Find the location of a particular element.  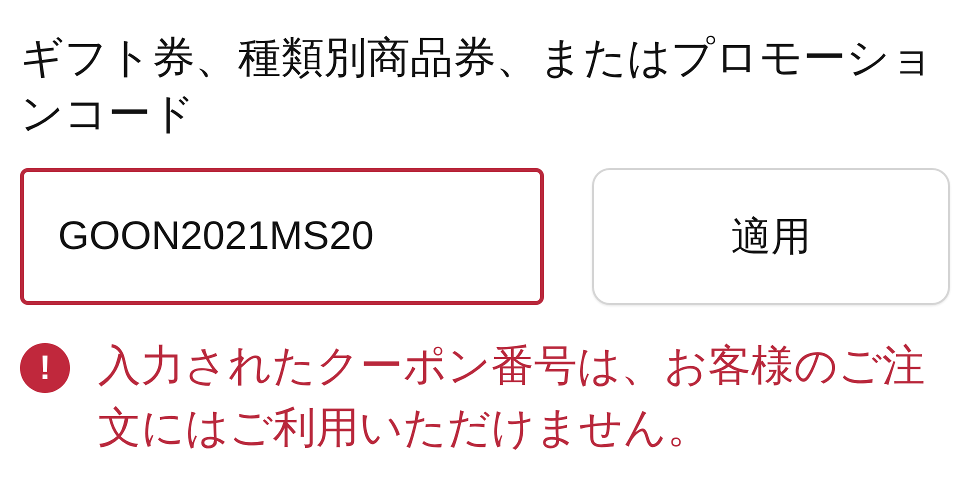

apply-button: 適用 is located at coordinates (771, 236).